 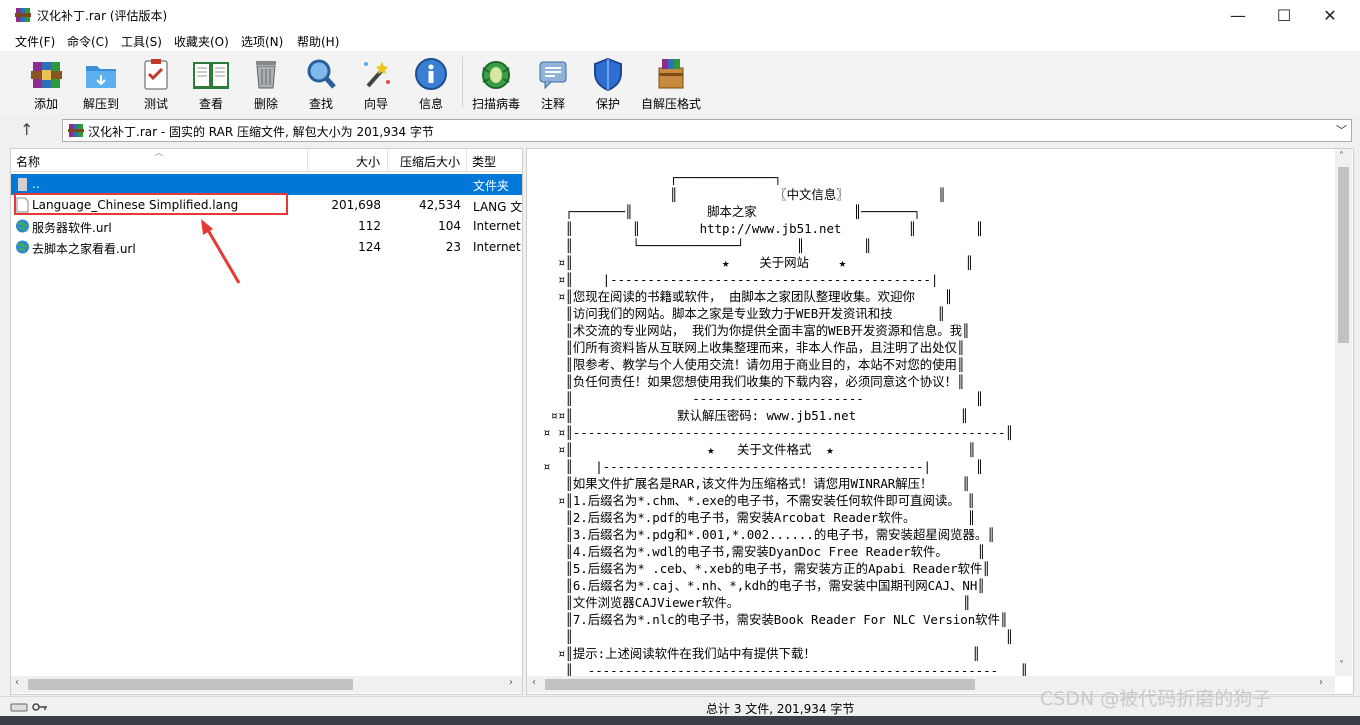 I want to click on toolbar-delete-button: 删除, so click(x=266, y=84).